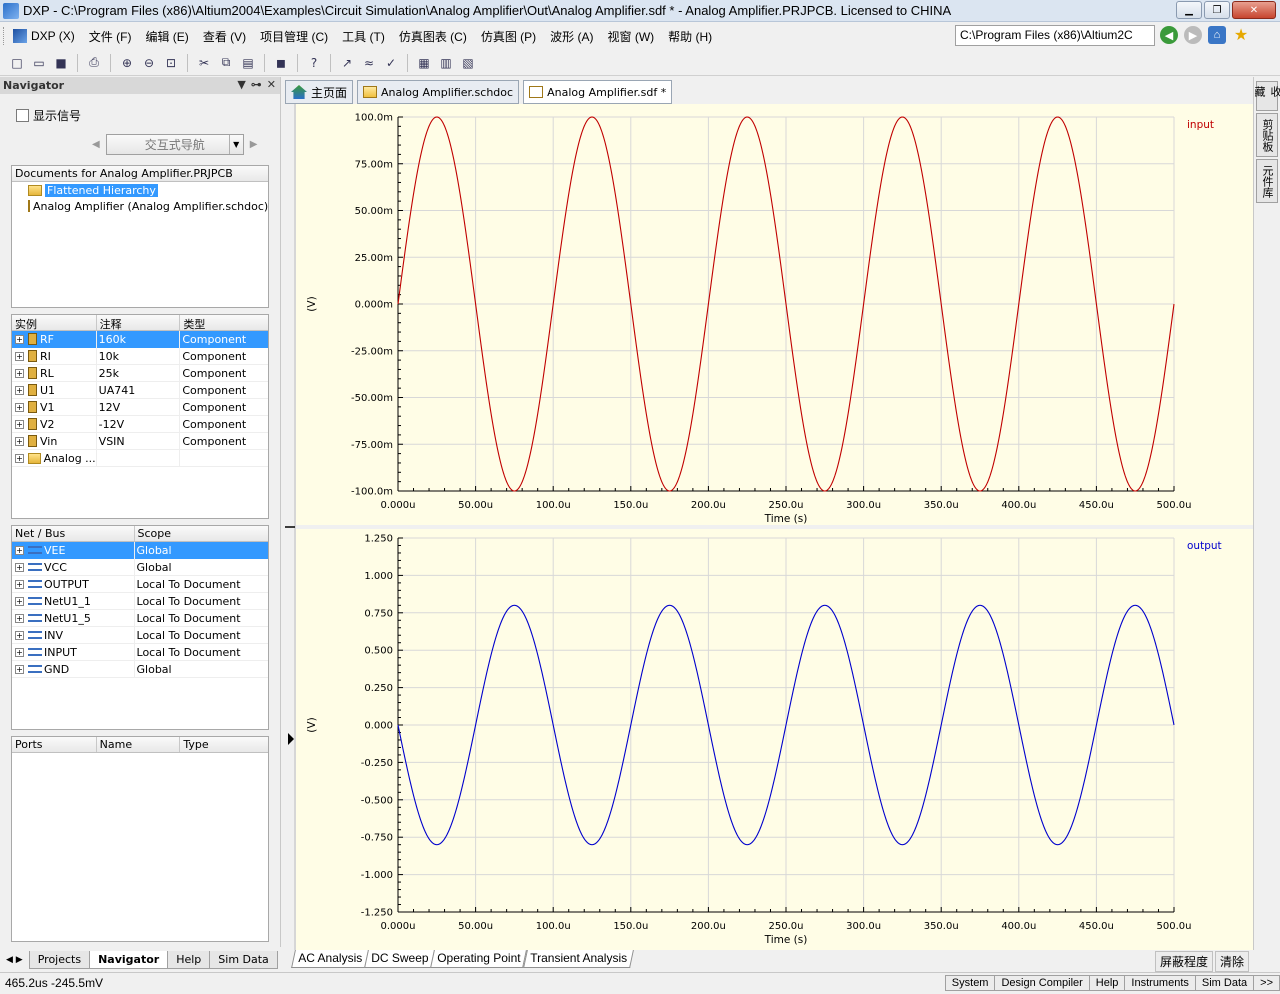  Describe the element at coordinates (400, 959) in the screenshot. I see `tab-dc-sweep: DC Sweep` at that location.